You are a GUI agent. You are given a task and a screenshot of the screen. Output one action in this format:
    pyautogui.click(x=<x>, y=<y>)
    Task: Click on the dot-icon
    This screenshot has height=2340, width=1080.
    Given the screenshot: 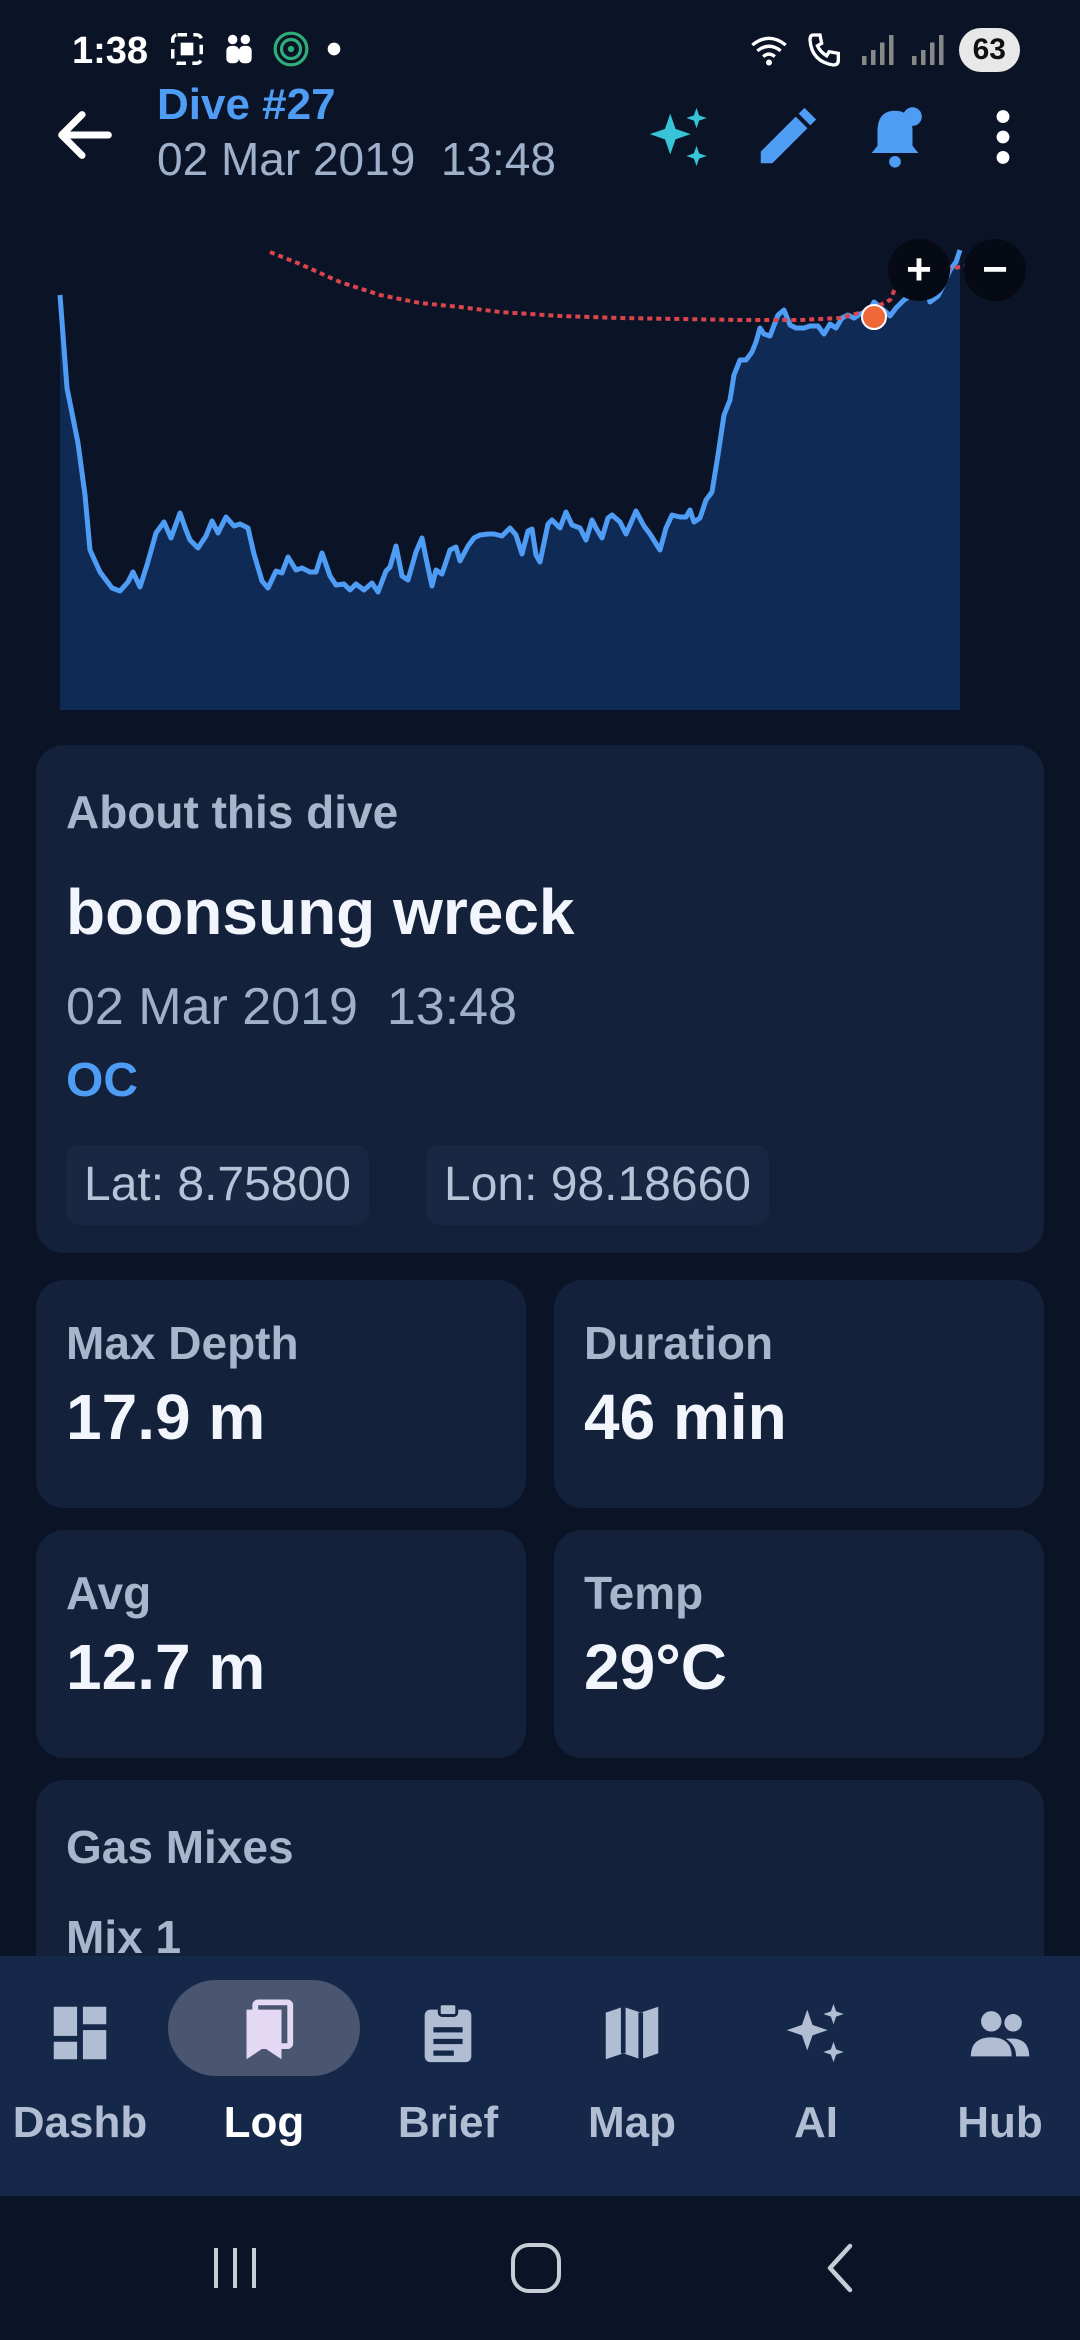 What is the action you would take?
    pyautogui.click(x=334, y=49)
    